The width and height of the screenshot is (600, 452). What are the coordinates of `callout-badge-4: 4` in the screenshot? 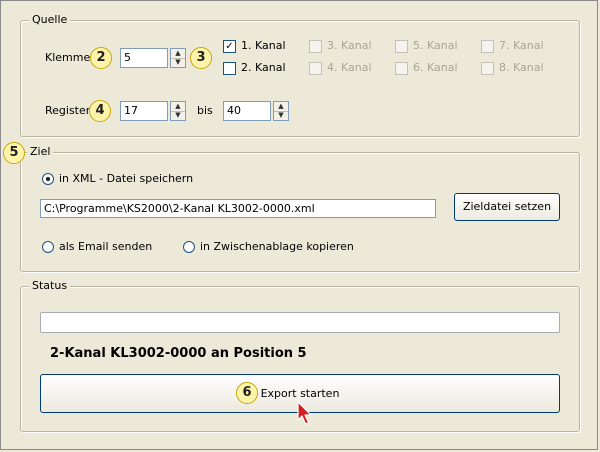 It's located at (100, 111).